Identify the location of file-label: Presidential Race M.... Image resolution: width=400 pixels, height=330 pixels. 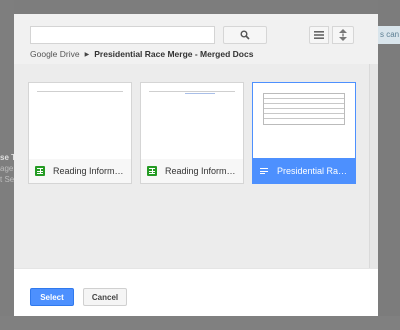
(304, 171).